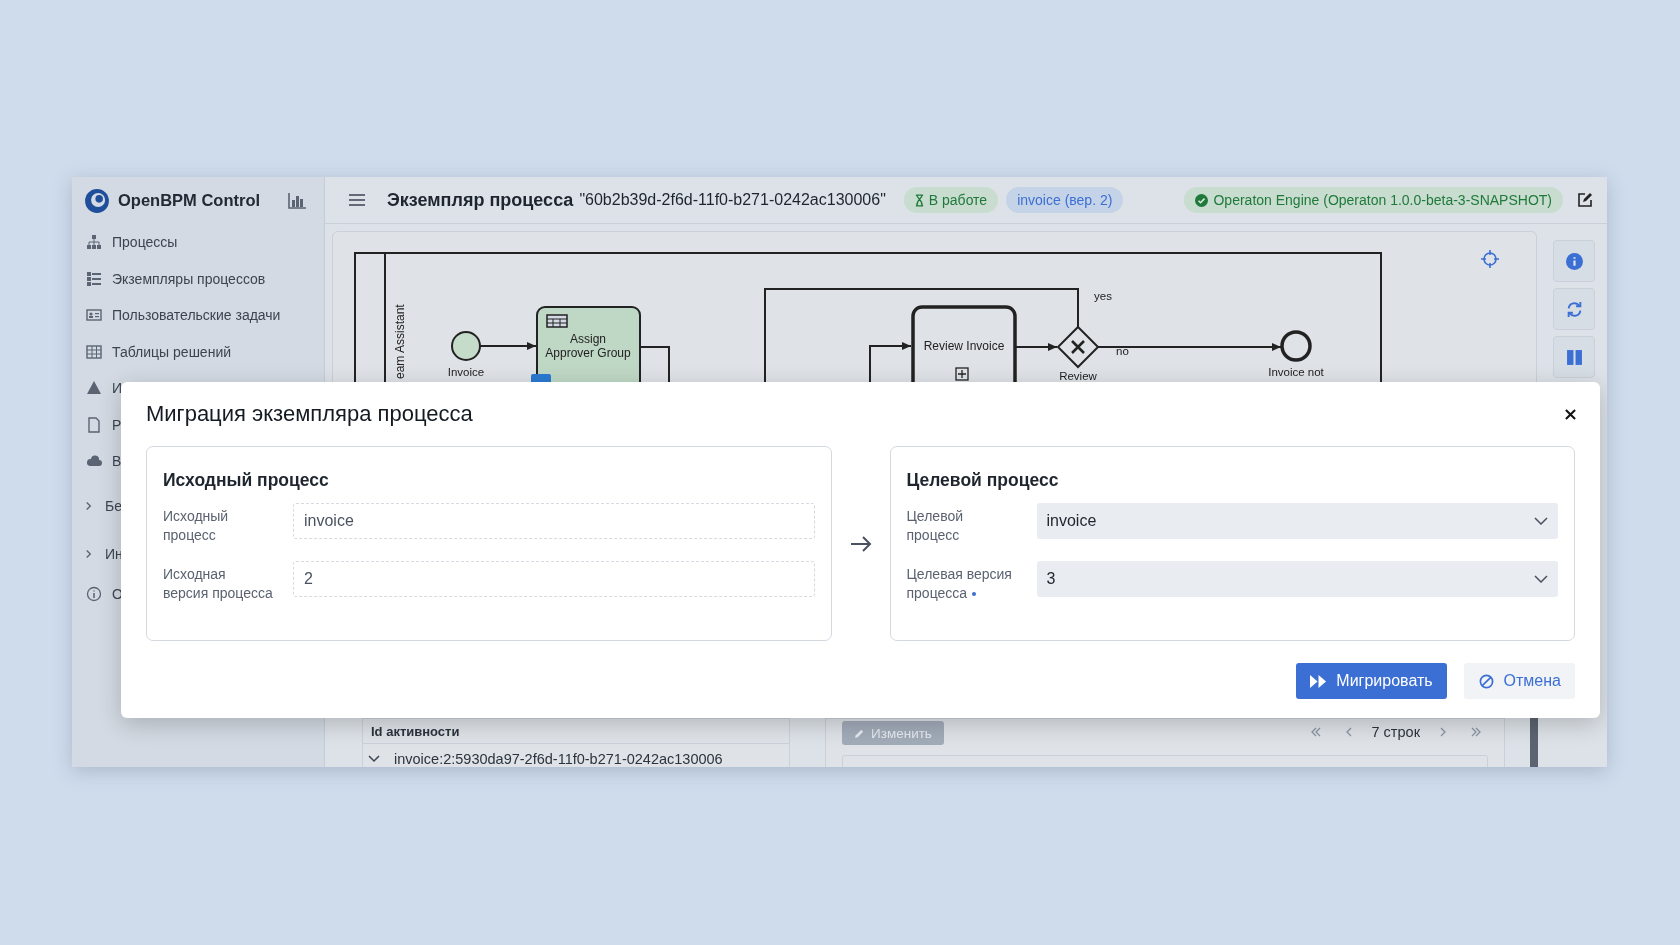 The width and height of the screenshot is (1680, 945). Describe the element at coordinates (1122, 351) in the screenshot. I see `flow-label: no` at that location.